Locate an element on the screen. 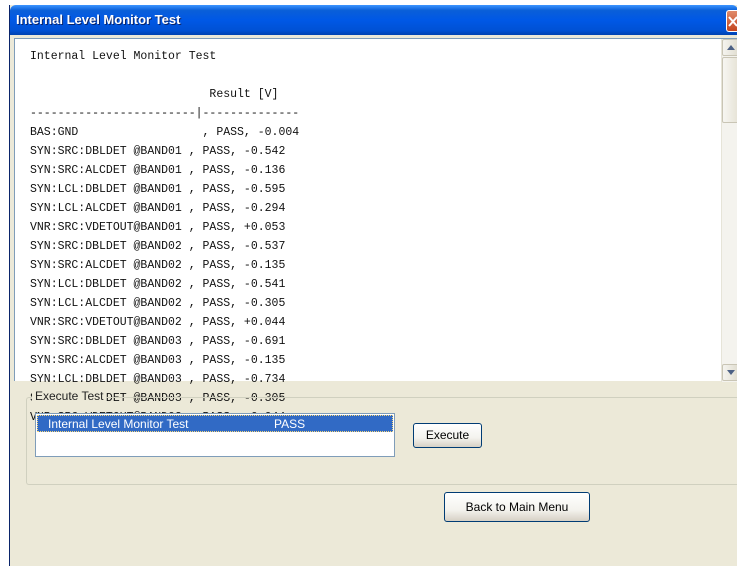 The width and height of the screenshot is (737, 566). log-line: SYN:LCL:DBLDET @BAND01 , PASS, -0.595 is located at coordinates (158, 189).